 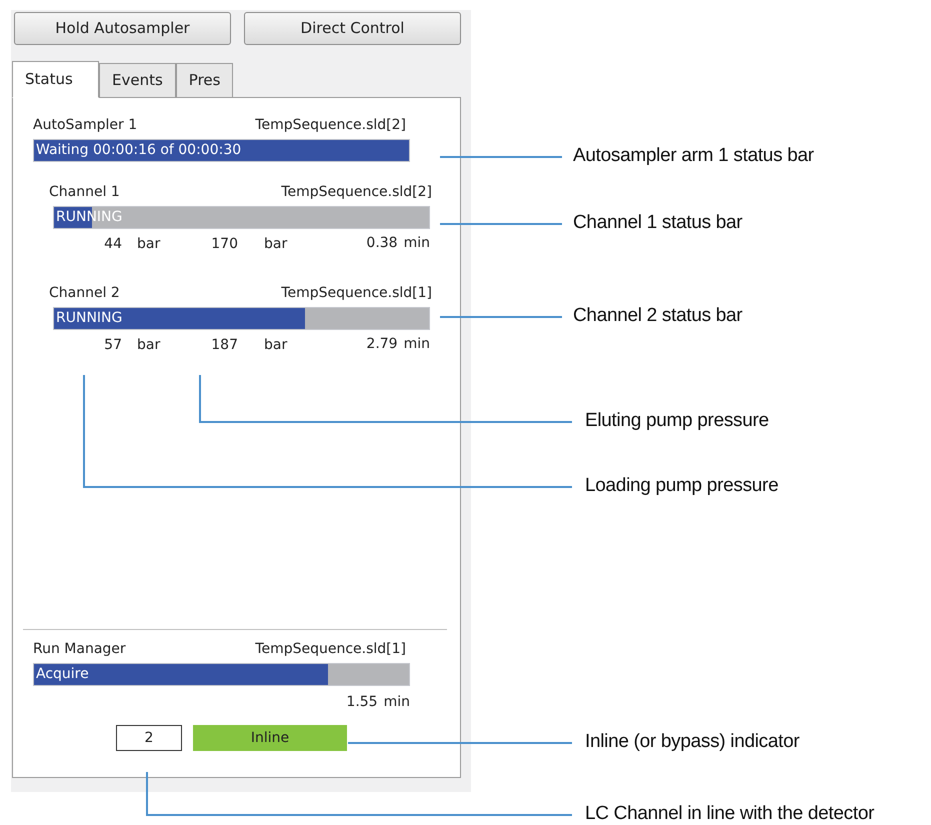 What do you see at coordinates (55, 79) in the screenshot?
I see `tab: Status` at bounding box center [55, 79].